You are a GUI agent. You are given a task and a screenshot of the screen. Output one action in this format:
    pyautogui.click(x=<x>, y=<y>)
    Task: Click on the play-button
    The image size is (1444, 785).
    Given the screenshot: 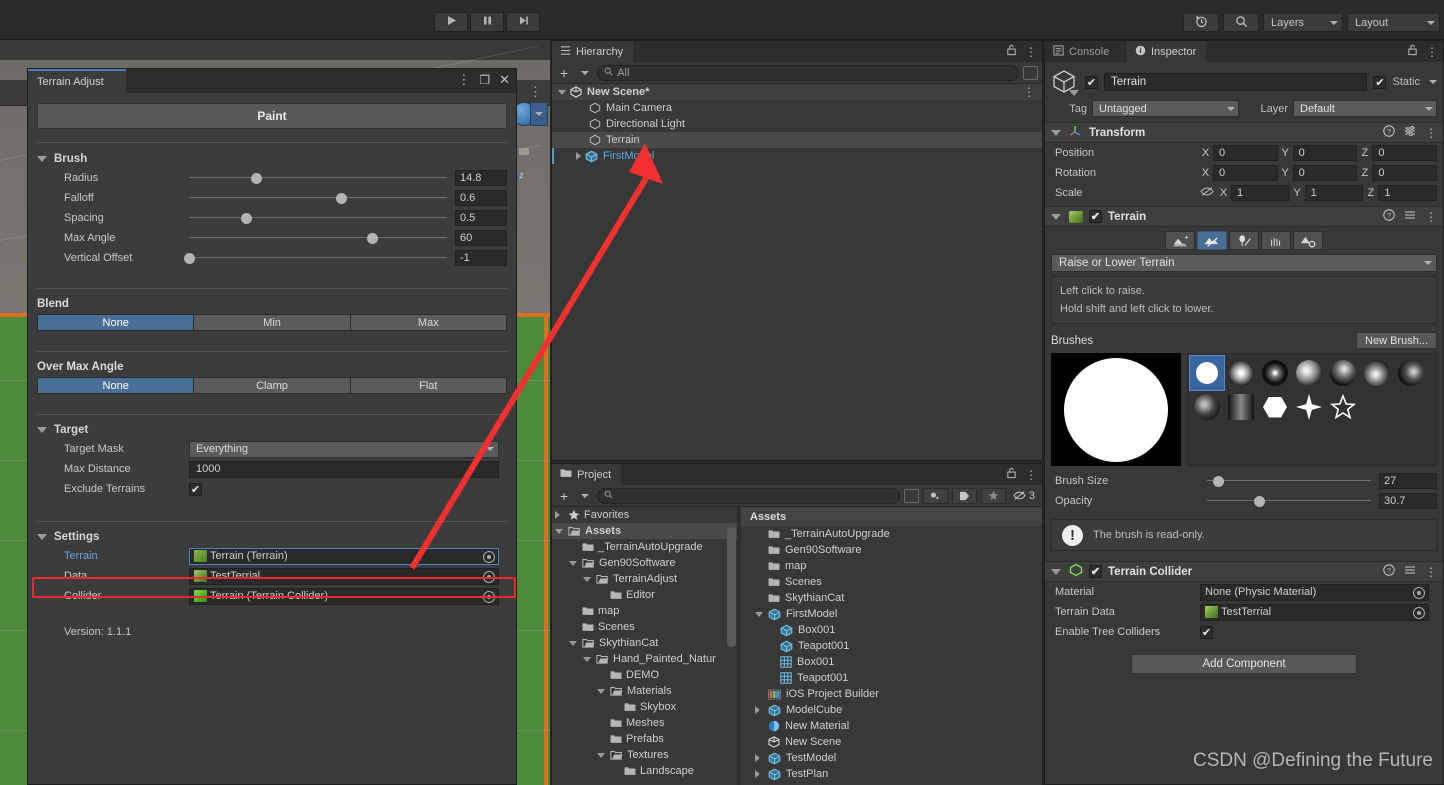 What is the action you would take?
    pyautogui.click(x=451, y=22)
    